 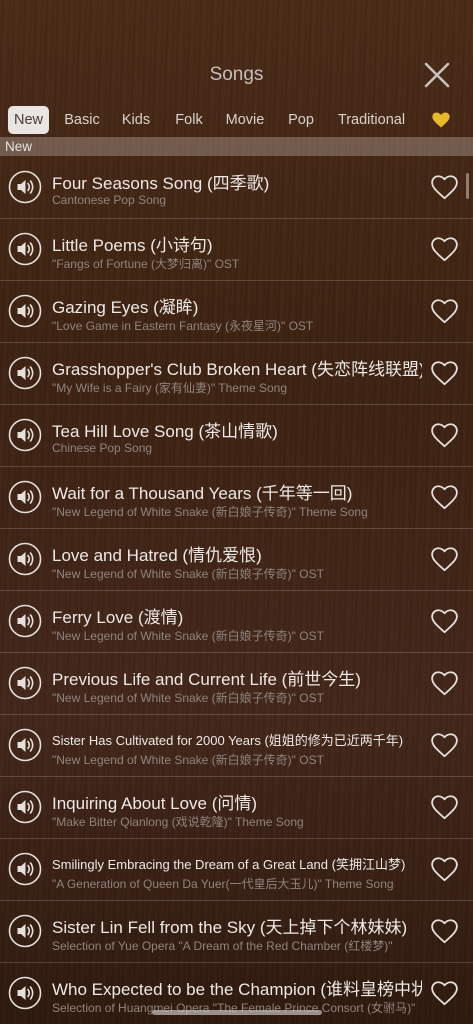 What do you see at coordinates (155, 803) in the screenshot?
I see `song-title: Inquiring About Love (问情)` at bounding box center [155, 803].